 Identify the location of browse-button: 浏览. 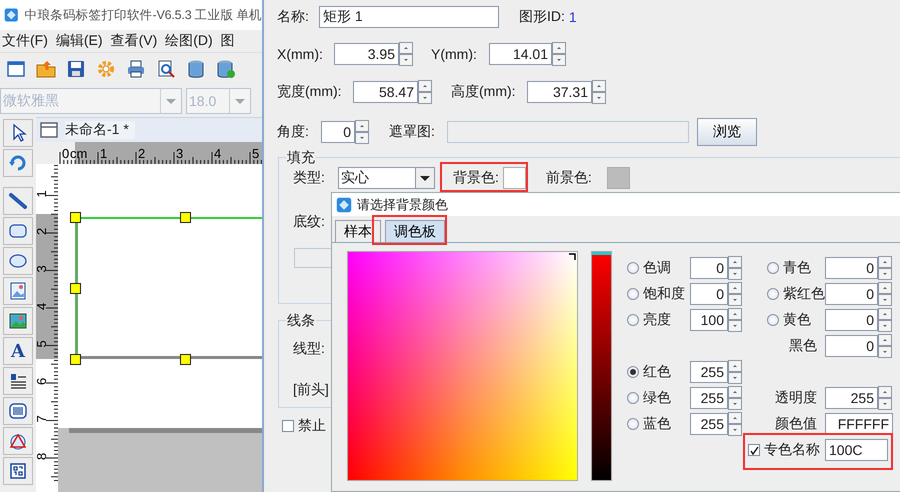
(727, 132).